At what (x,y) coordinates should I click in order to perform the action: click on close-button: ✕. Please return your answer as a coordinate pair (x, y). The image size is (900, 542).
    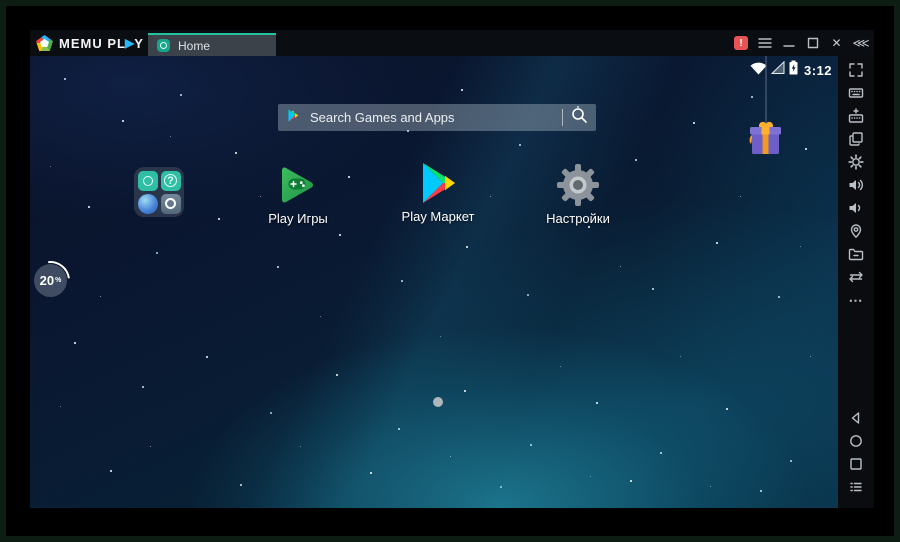
    Looking at the image, I should click on (836, 43).